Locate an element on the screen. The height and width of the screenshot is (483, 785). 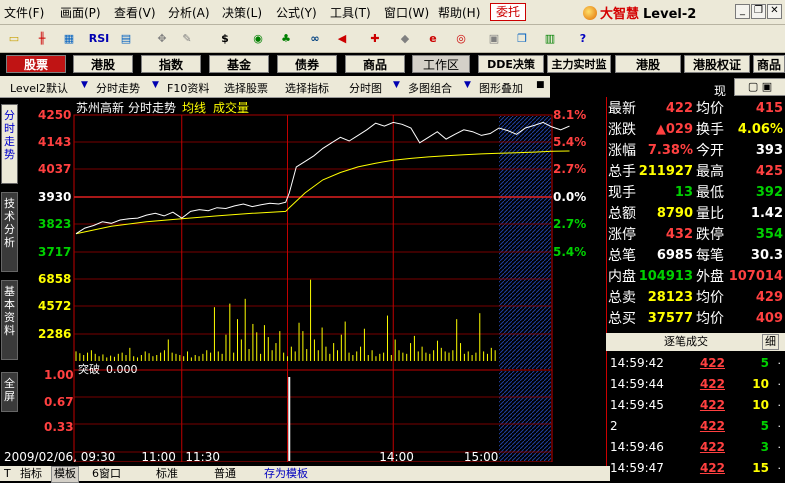
quote-row: 总卖 28123 均价 429 is located at coordinates (695, 298).